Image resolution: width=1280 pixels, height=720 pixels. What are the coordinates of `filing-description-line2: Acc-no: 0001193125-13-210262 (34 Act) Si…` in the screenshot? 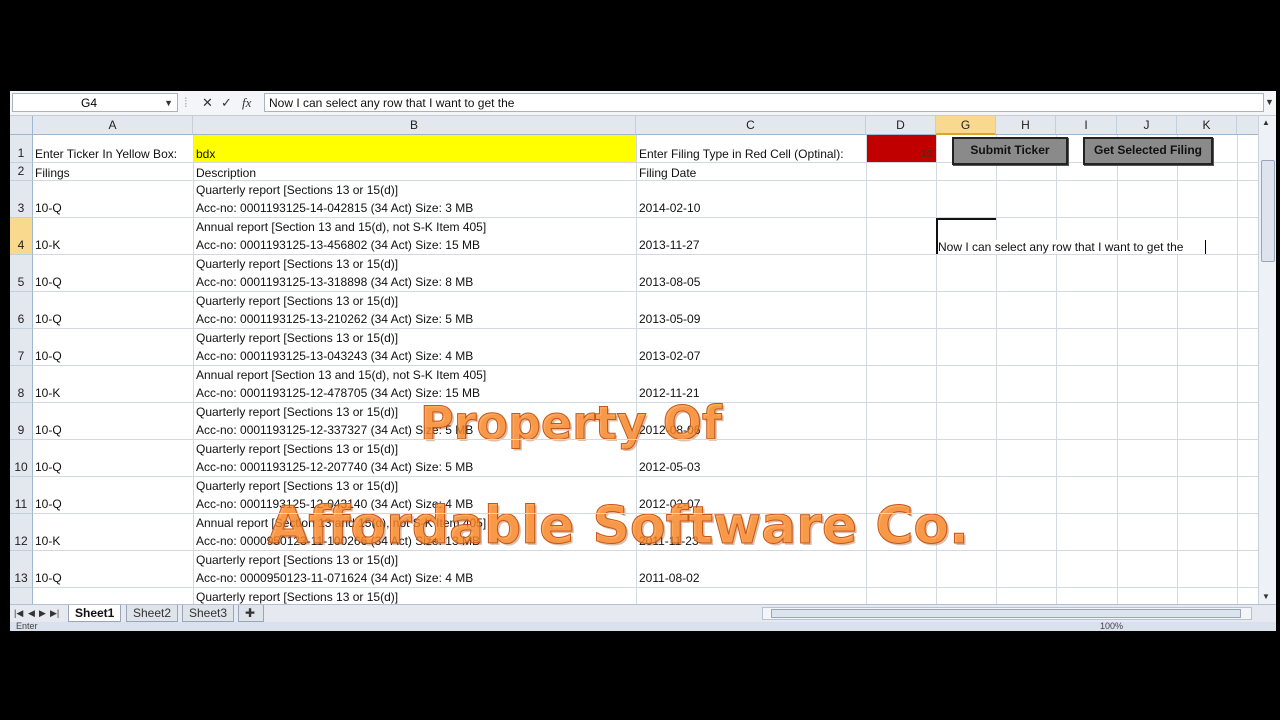 It's located at (334, 319).